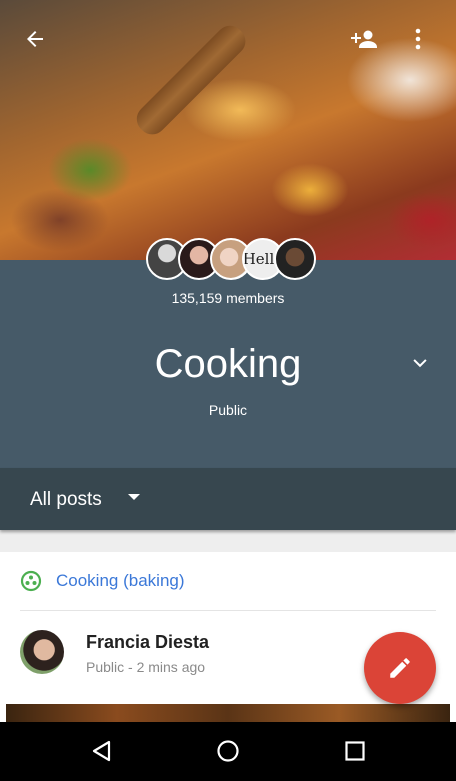 This screenshot has height=781, width=456. What do you see at coordinates (120, 581) in the screenshot?
I see `post-category-link: Cooking (baking)` at bounding box center [120, 581].